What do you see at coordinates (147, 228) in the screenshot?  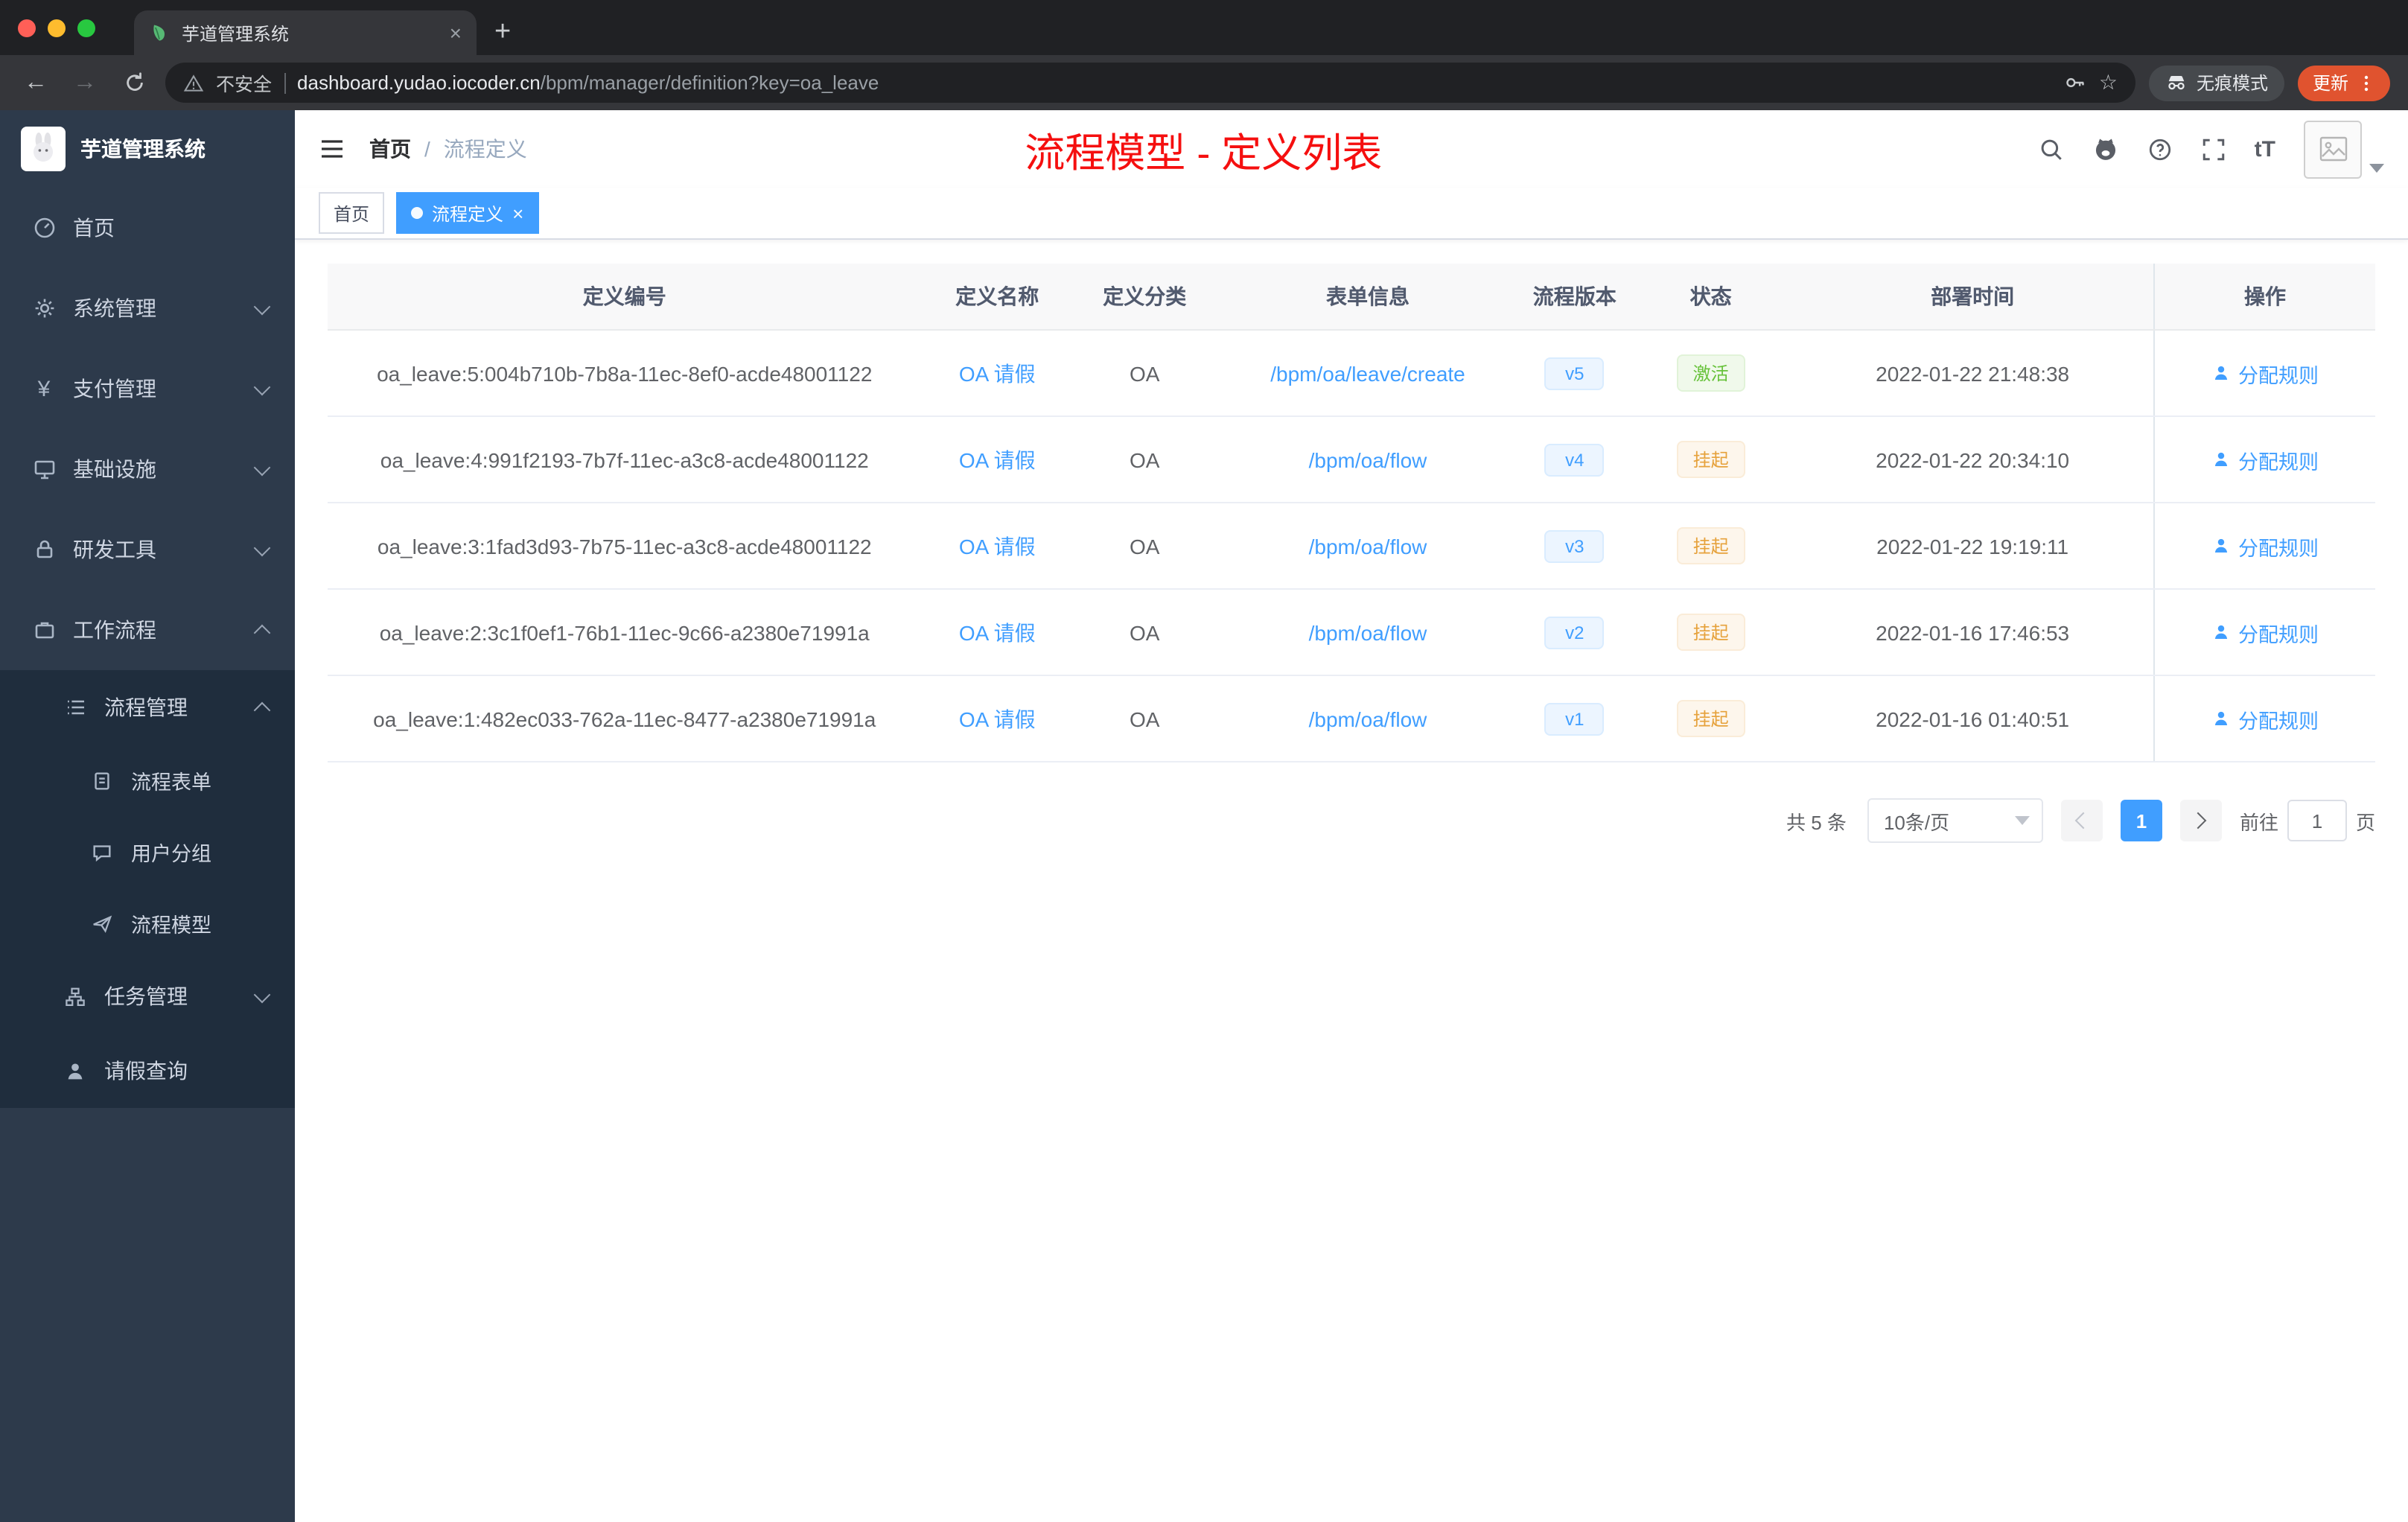 I see `sidebar-item-home: 首页` at bounding box center [147, 228].